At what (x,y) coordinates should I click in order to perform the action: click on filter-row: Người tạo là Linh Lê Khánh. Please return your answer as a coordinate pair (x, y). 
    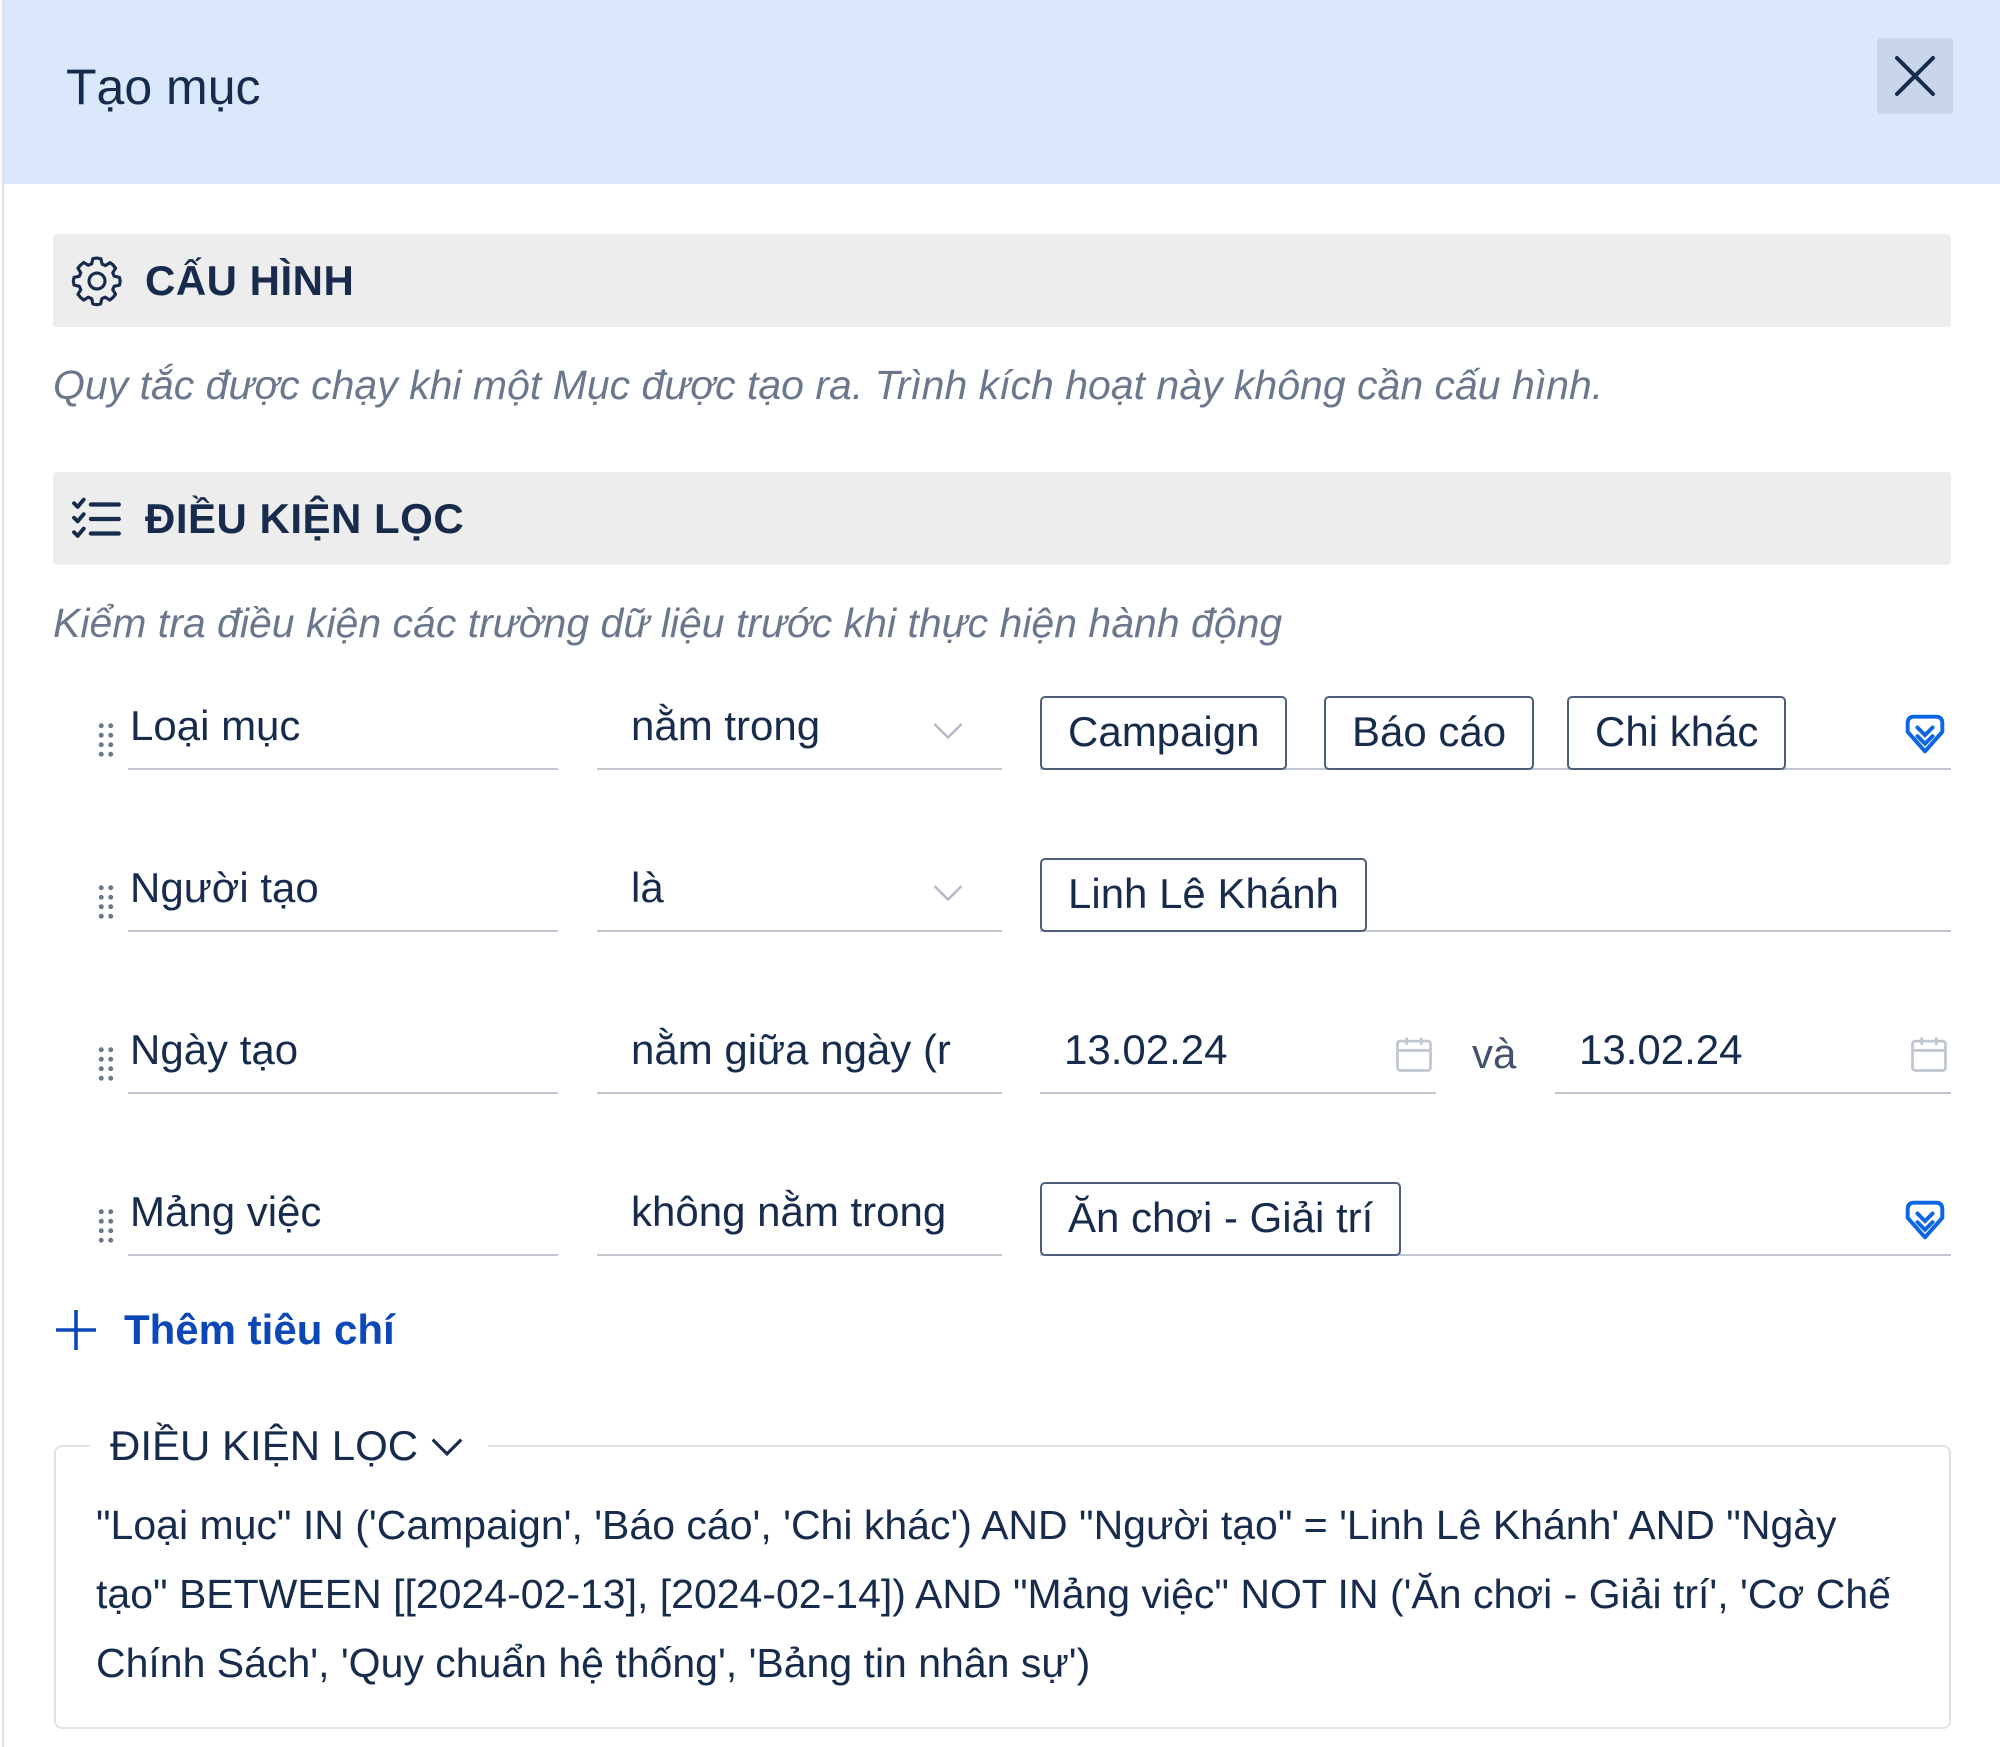
    Looking at the image, I should click on (1000, 900).